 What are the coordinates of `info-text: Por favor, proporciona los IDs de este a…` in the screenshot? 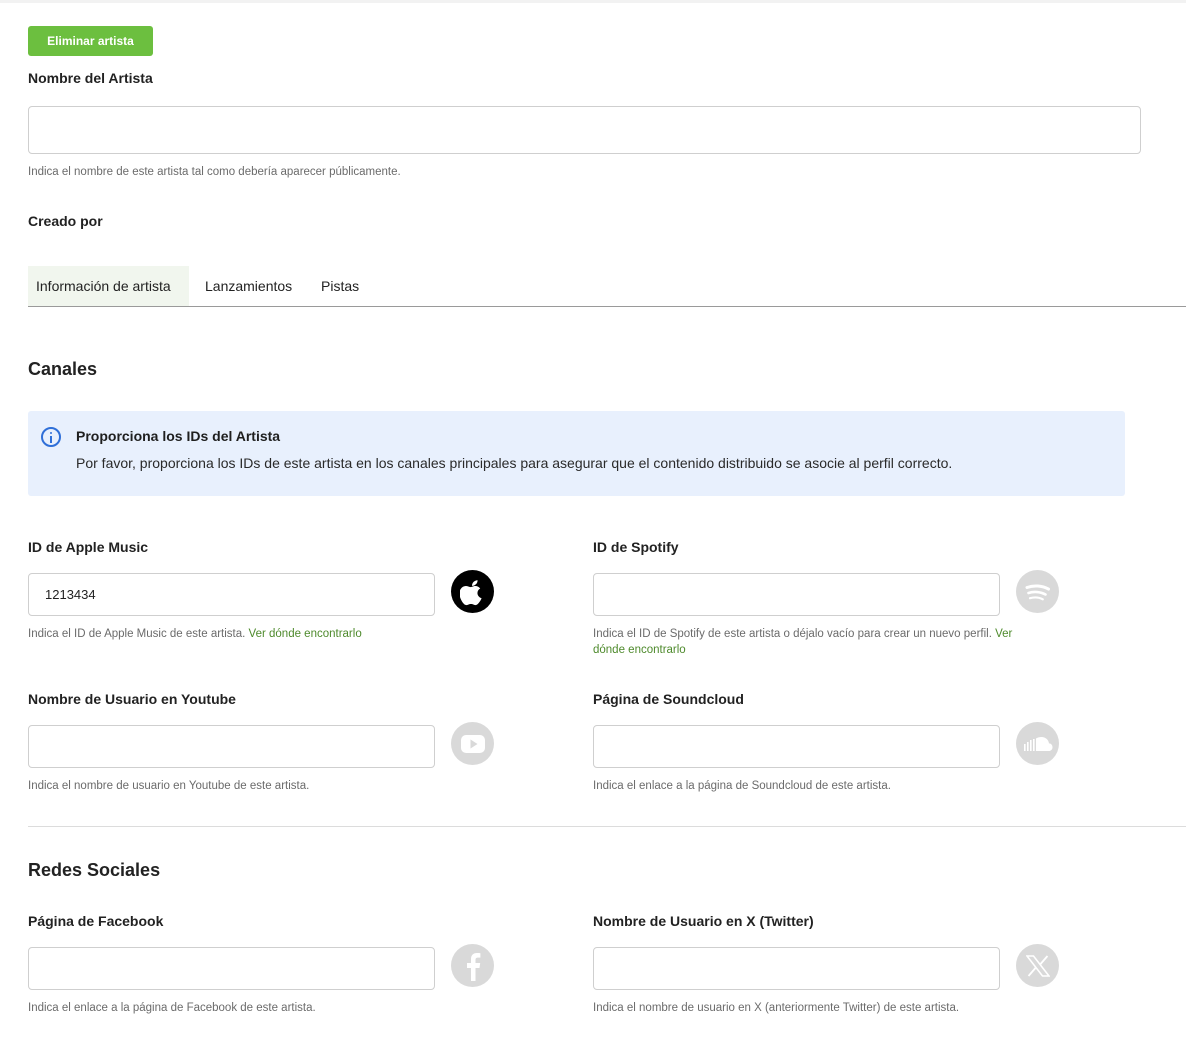 It's located at (514, 463).